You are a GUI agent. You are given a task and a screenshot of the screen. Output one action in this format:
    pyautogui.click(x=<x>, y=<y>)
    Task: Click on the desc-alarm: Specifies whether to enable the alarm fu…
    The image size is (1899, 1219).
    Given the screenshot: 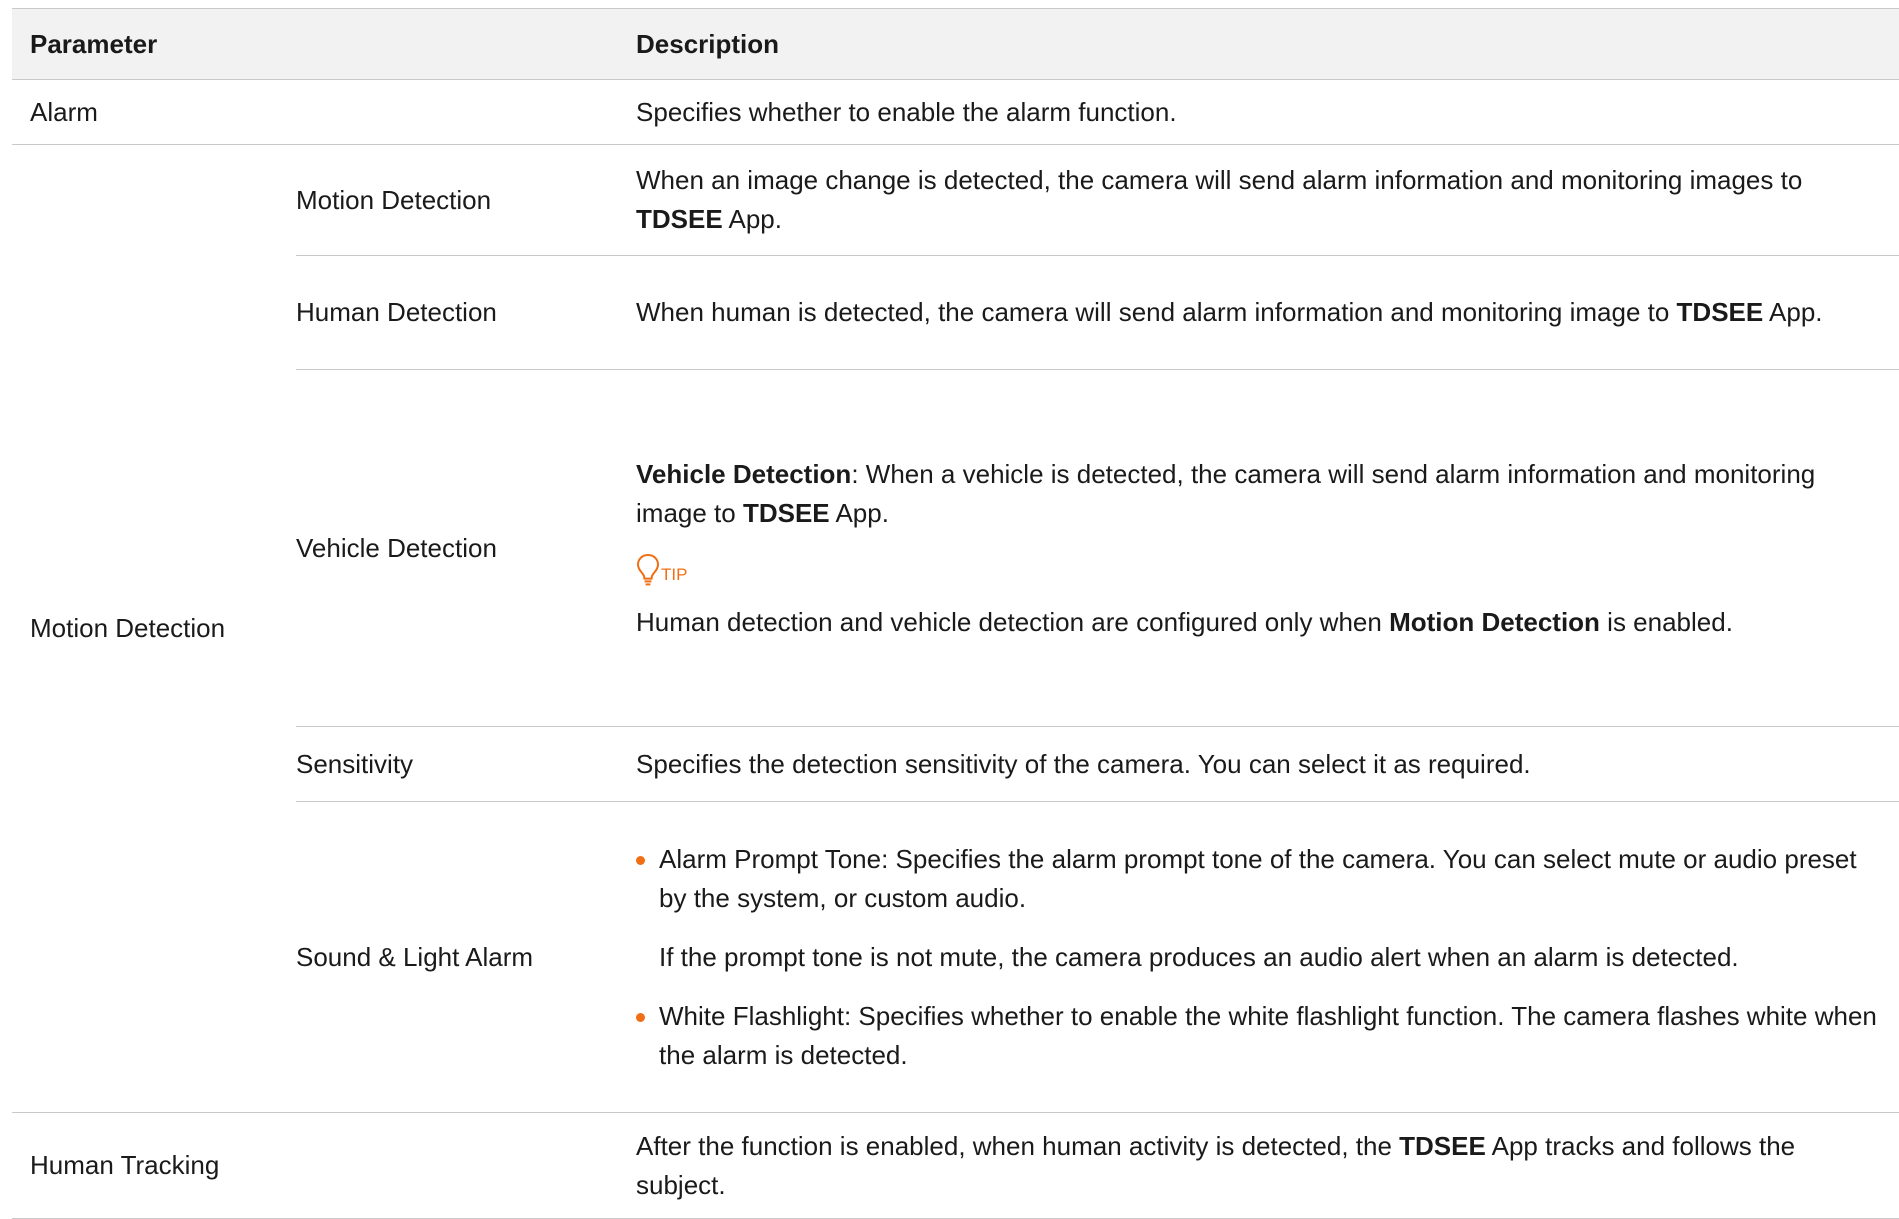 What is the action you would take?
    pyautogui.click(x=906, y=111)
    